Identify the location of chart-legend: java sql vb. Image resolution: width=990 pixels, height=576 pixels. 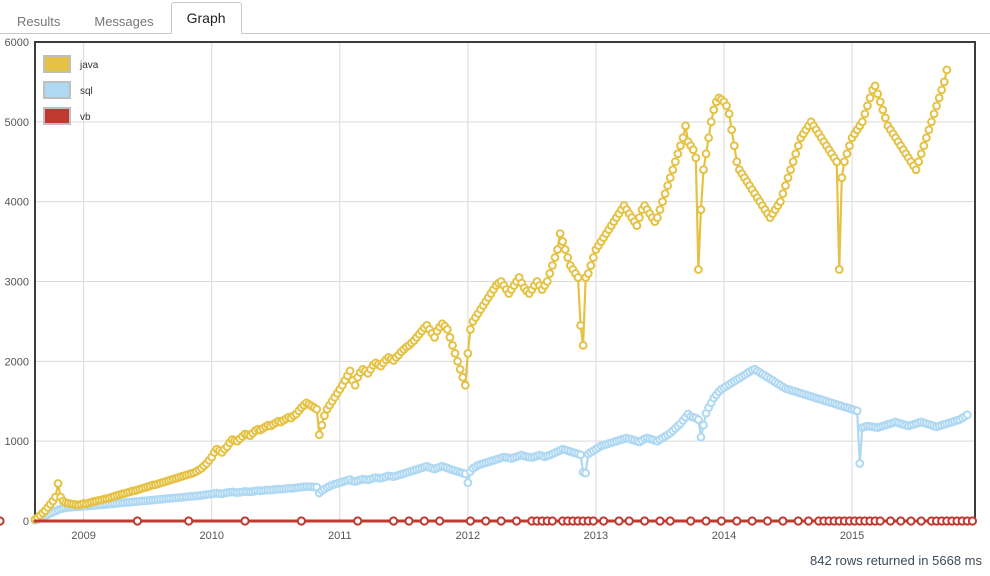
(71, 90).